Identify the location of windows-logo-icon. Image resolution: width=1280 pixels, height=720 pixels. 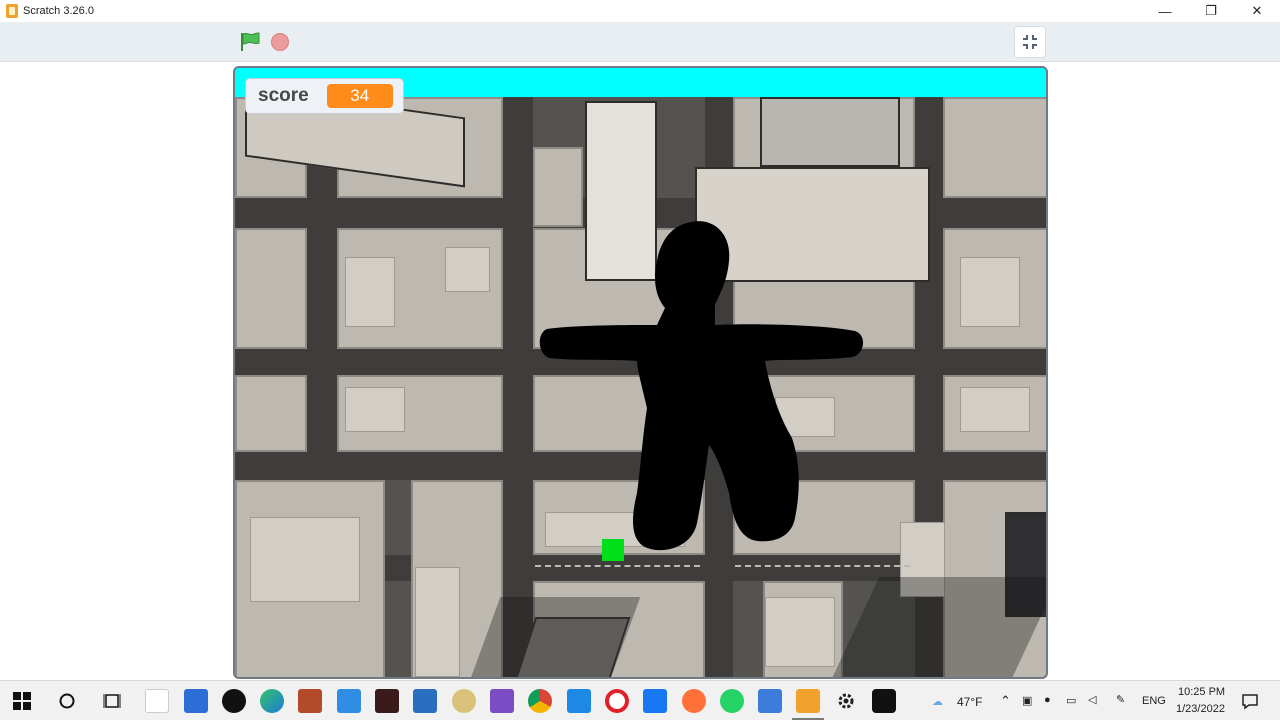
(22, 701).